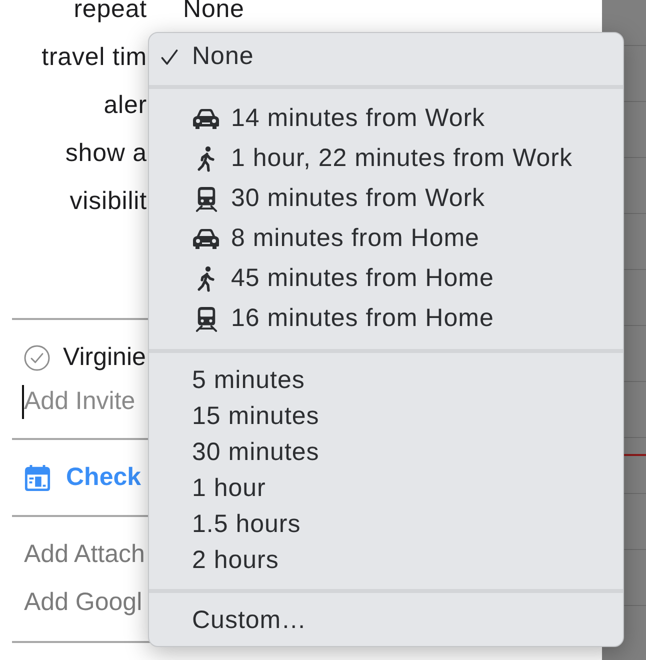 This screenshot has width=646, height=660. I want to click on menu-item: 2 hours, so click(386, 561).